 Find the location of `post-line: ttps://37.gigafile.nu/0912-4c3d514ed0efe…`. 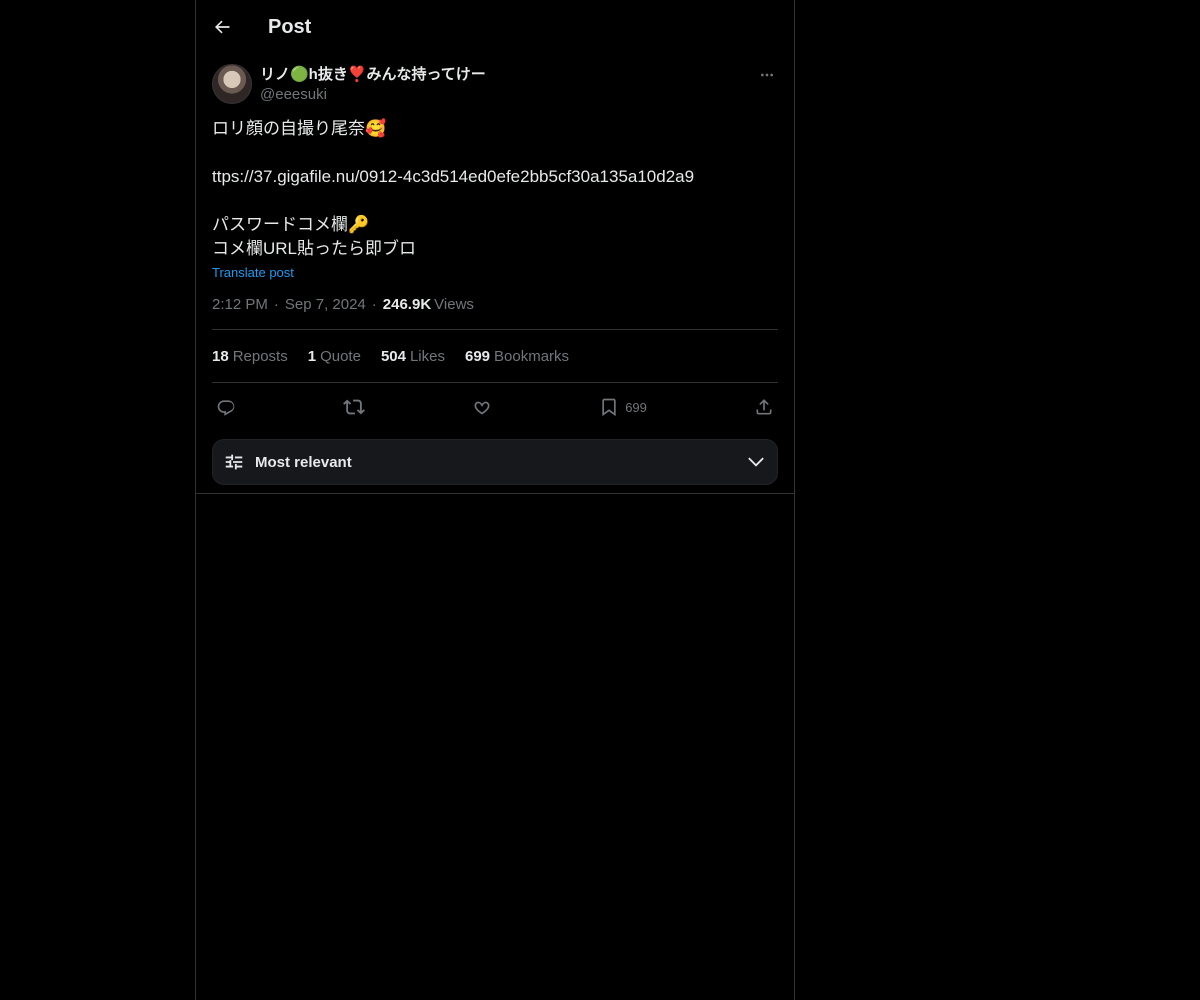

post-line: ttps://37.gigafile.nu/0912-4c3d514ed0efe… is located at coordinates (453, 176).